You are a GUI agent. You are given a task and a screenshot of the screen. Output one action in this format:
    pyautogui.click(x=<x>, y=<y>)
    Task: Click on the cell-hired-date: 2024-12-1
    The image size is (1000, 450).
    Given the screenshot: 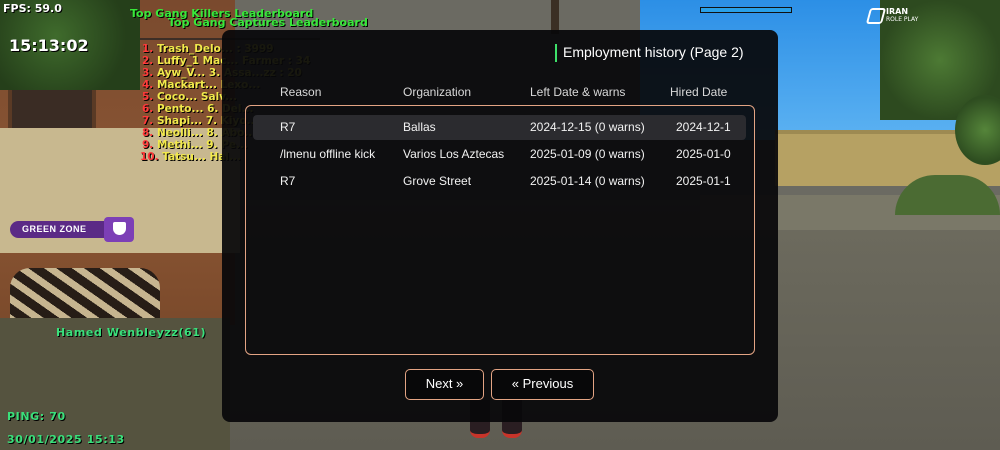 What is the action you would take?
    pyautogui.click(x=703, y=127)
    